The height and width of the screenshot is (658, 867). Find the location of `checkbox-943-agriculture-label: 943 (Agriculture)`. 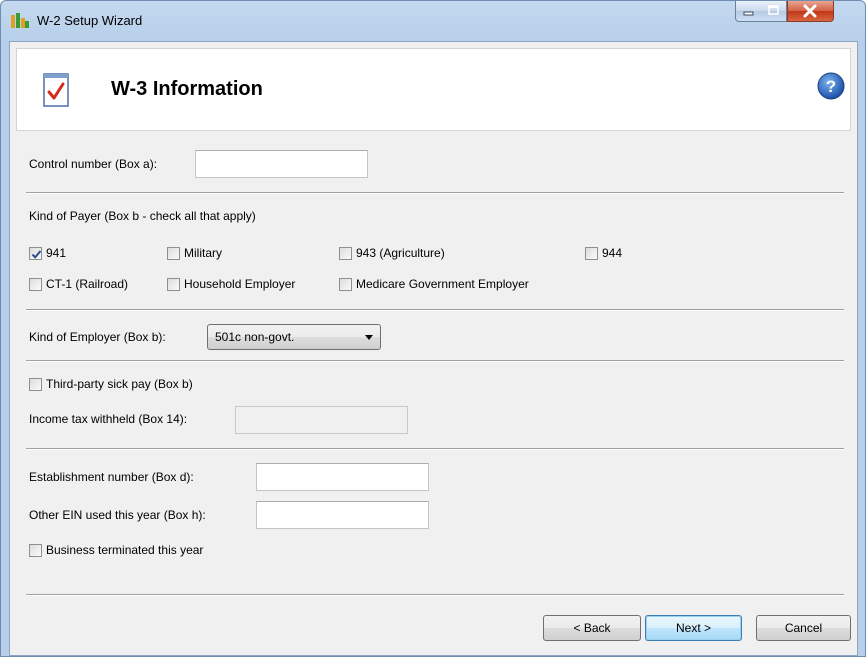

checkbox-943-agriculture-label: 943 (Agriculture) is located at coordinates (400, 253).